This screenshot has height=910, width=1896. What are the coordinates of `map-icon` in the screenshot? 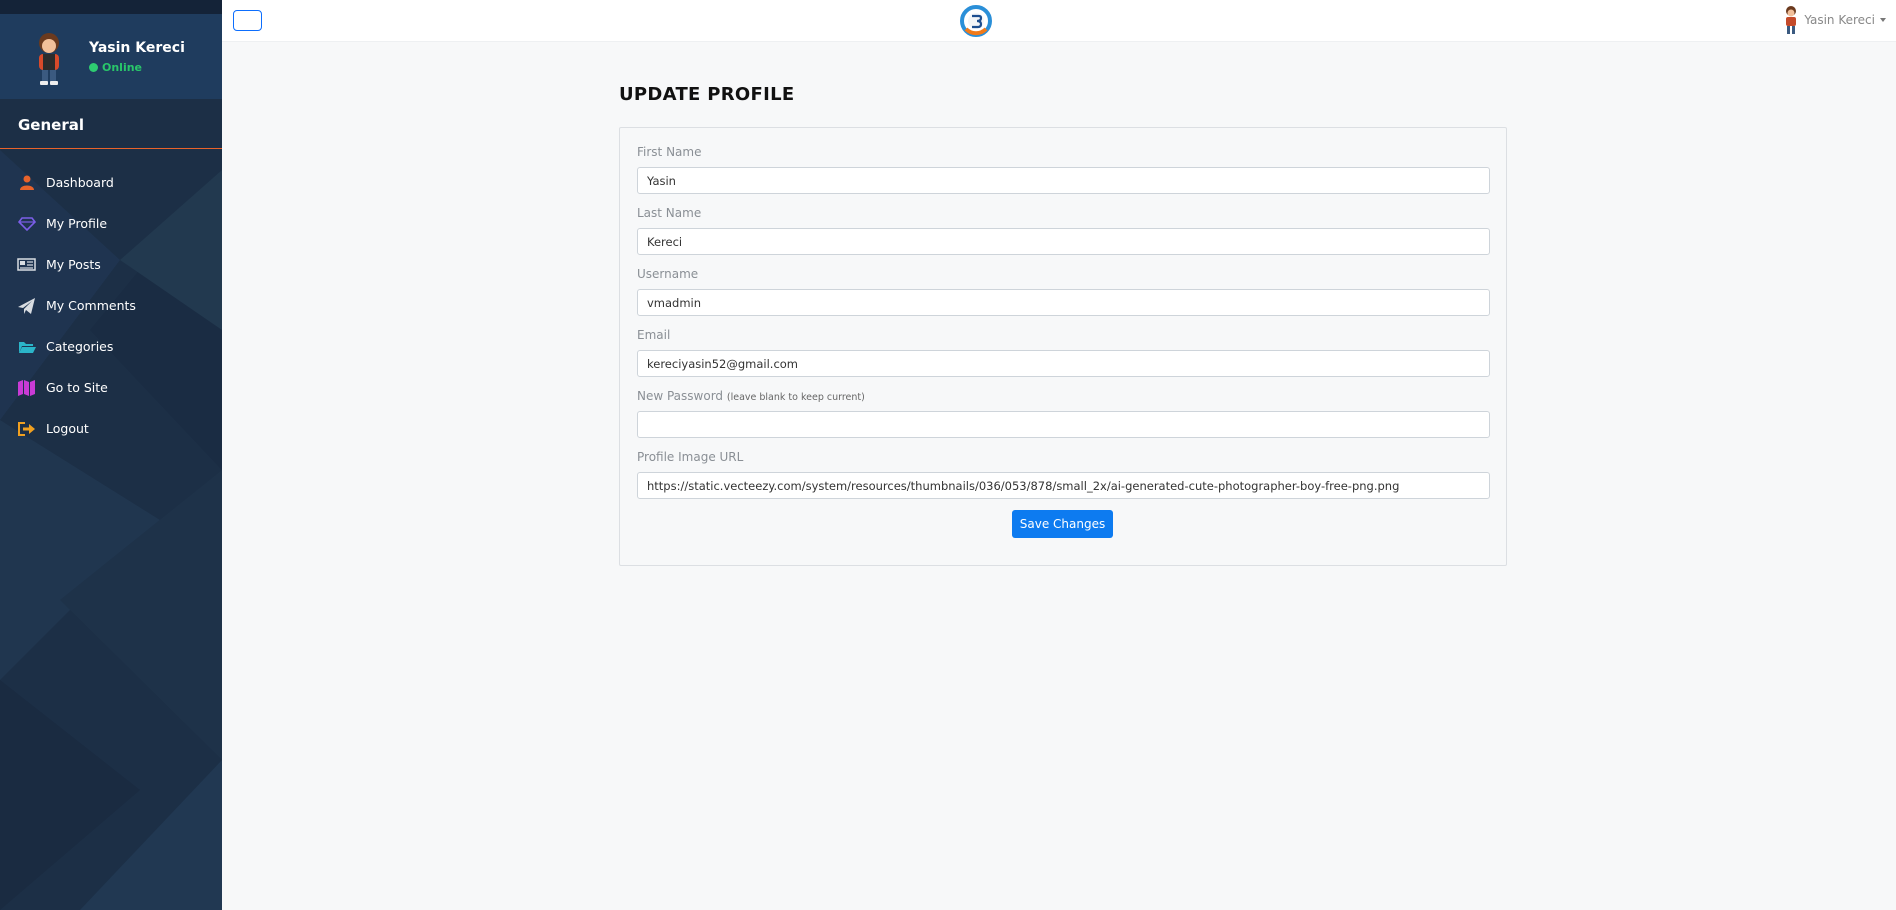 It's located at (26, 387).